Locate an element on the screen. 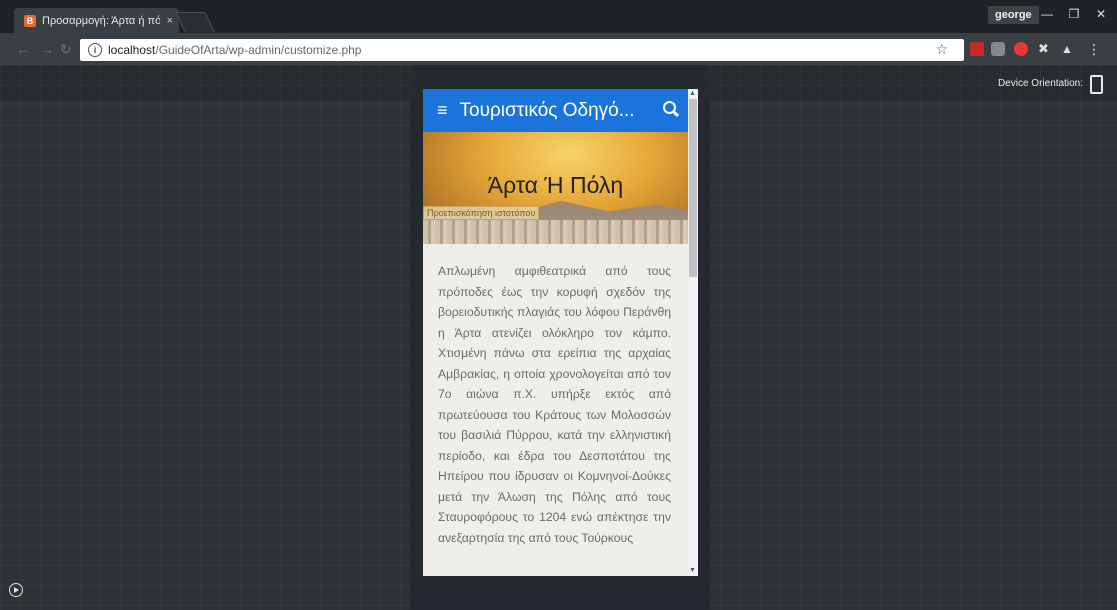 The width and height of the screenshot is (1117, 610). bookmark-star-icon: ☆ is located at coordinates (941, 49).